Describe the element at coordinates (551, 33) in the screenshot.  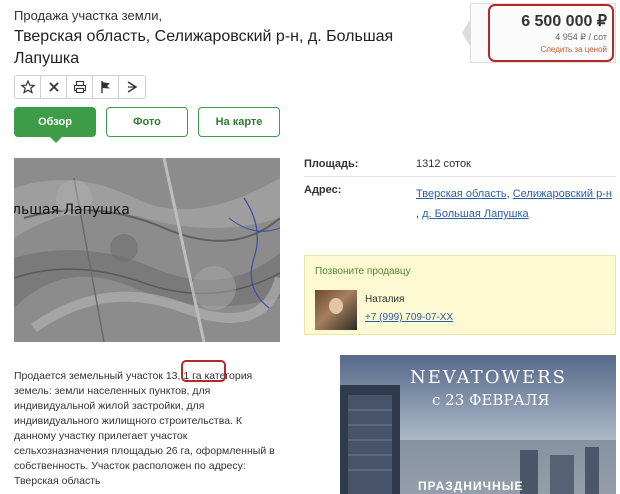
I see `price-highlight-ring` at that location.